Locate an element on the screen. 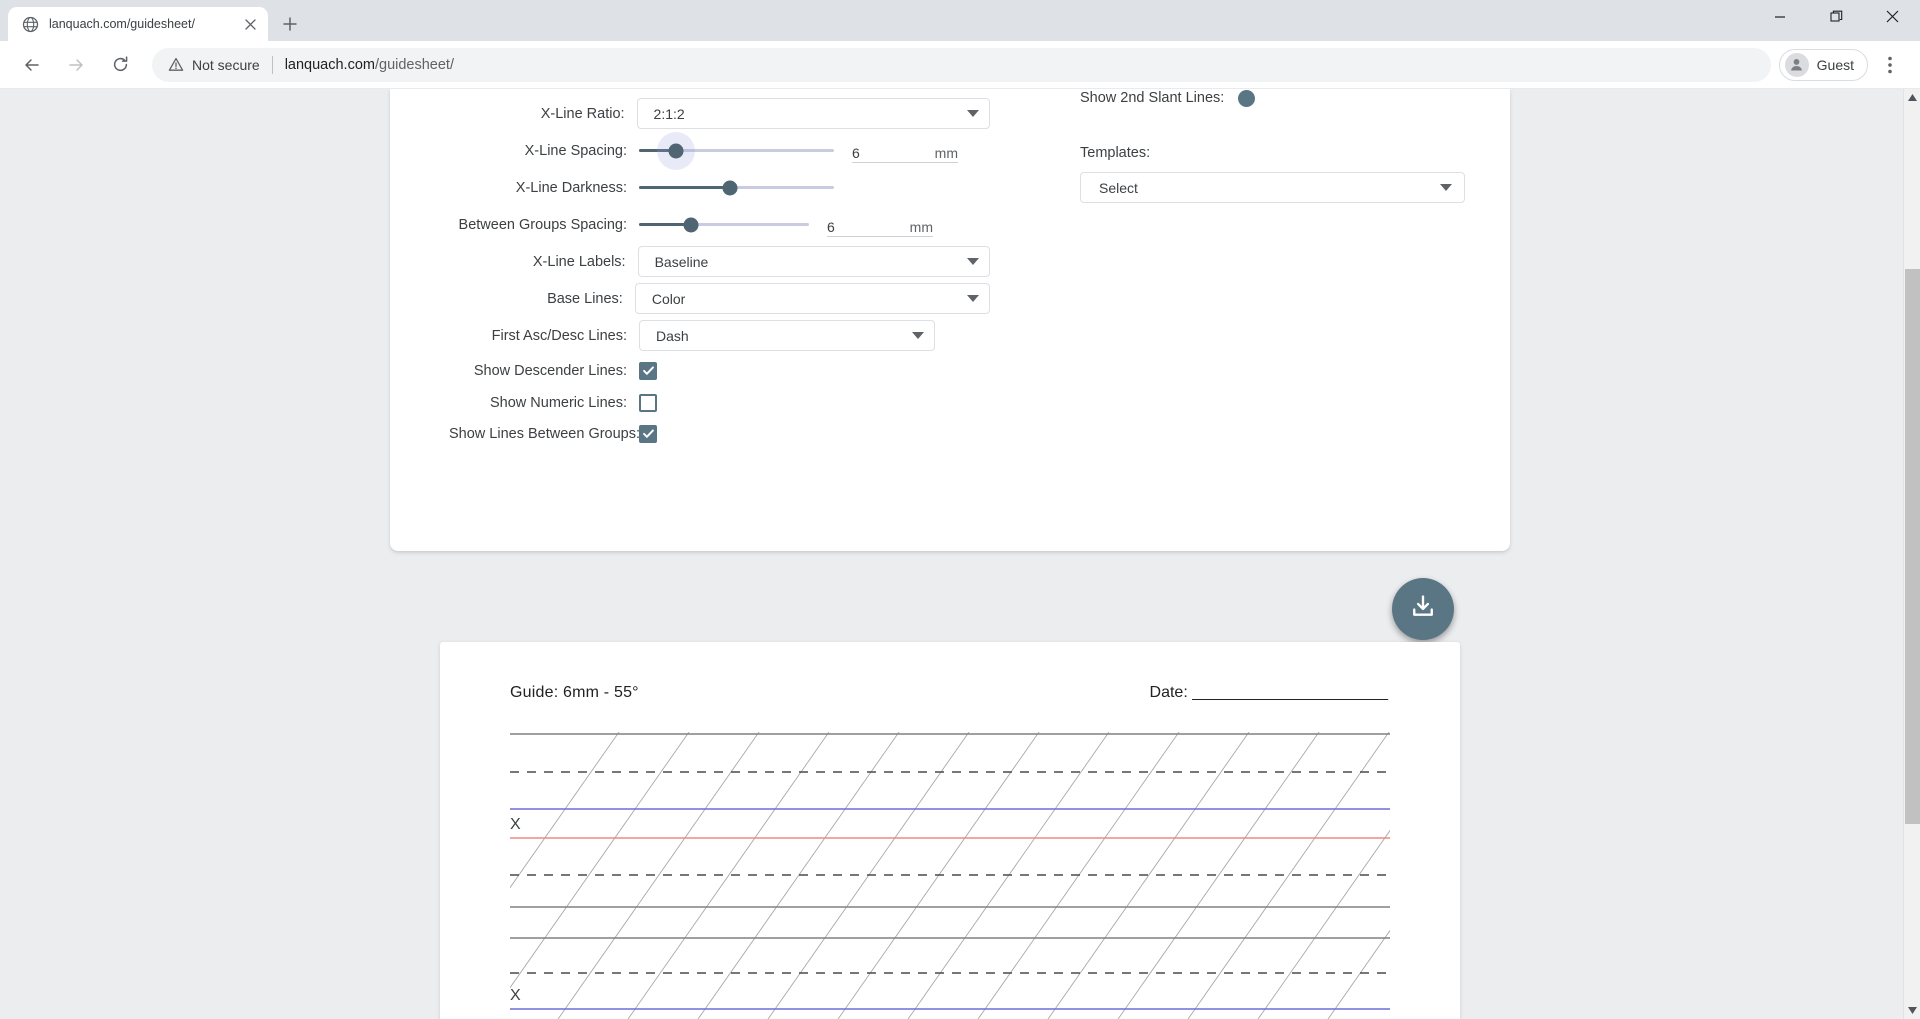  select-value: Select is located at coordinates (1118, 187).